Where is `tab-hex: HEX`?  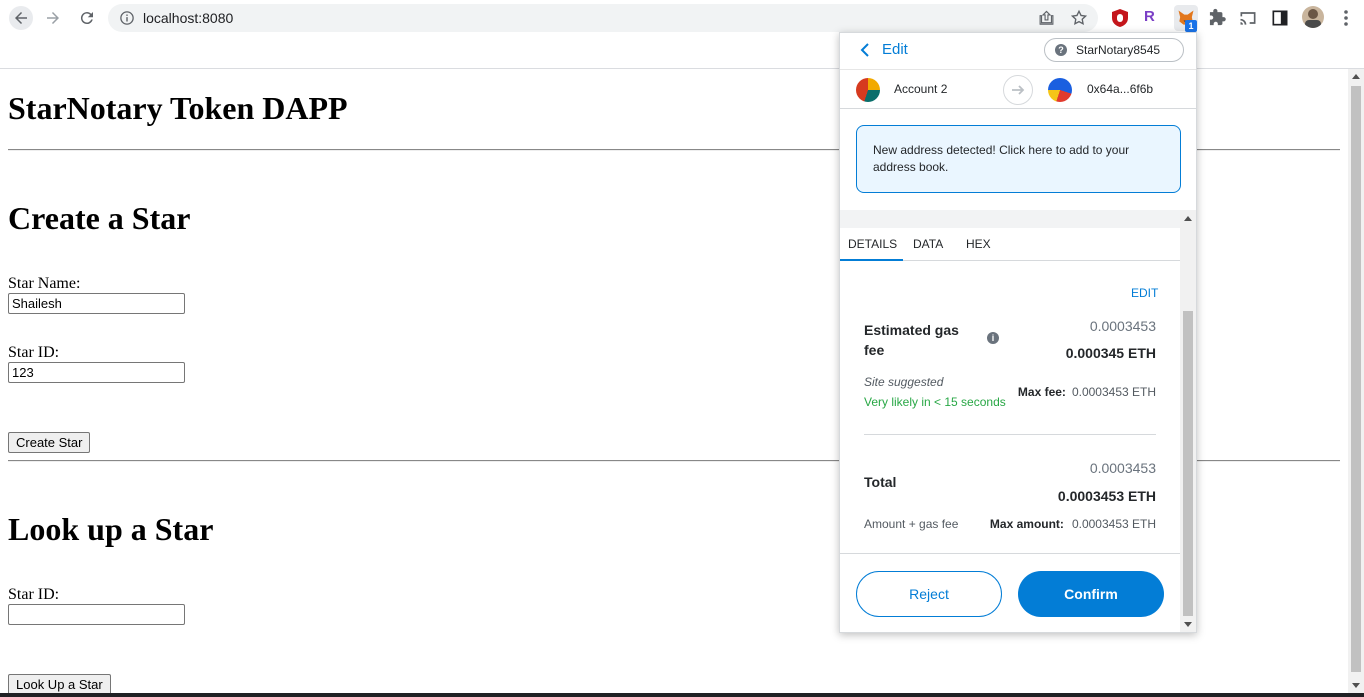
tab-hex: HEX is located at coordinates (978, 244).